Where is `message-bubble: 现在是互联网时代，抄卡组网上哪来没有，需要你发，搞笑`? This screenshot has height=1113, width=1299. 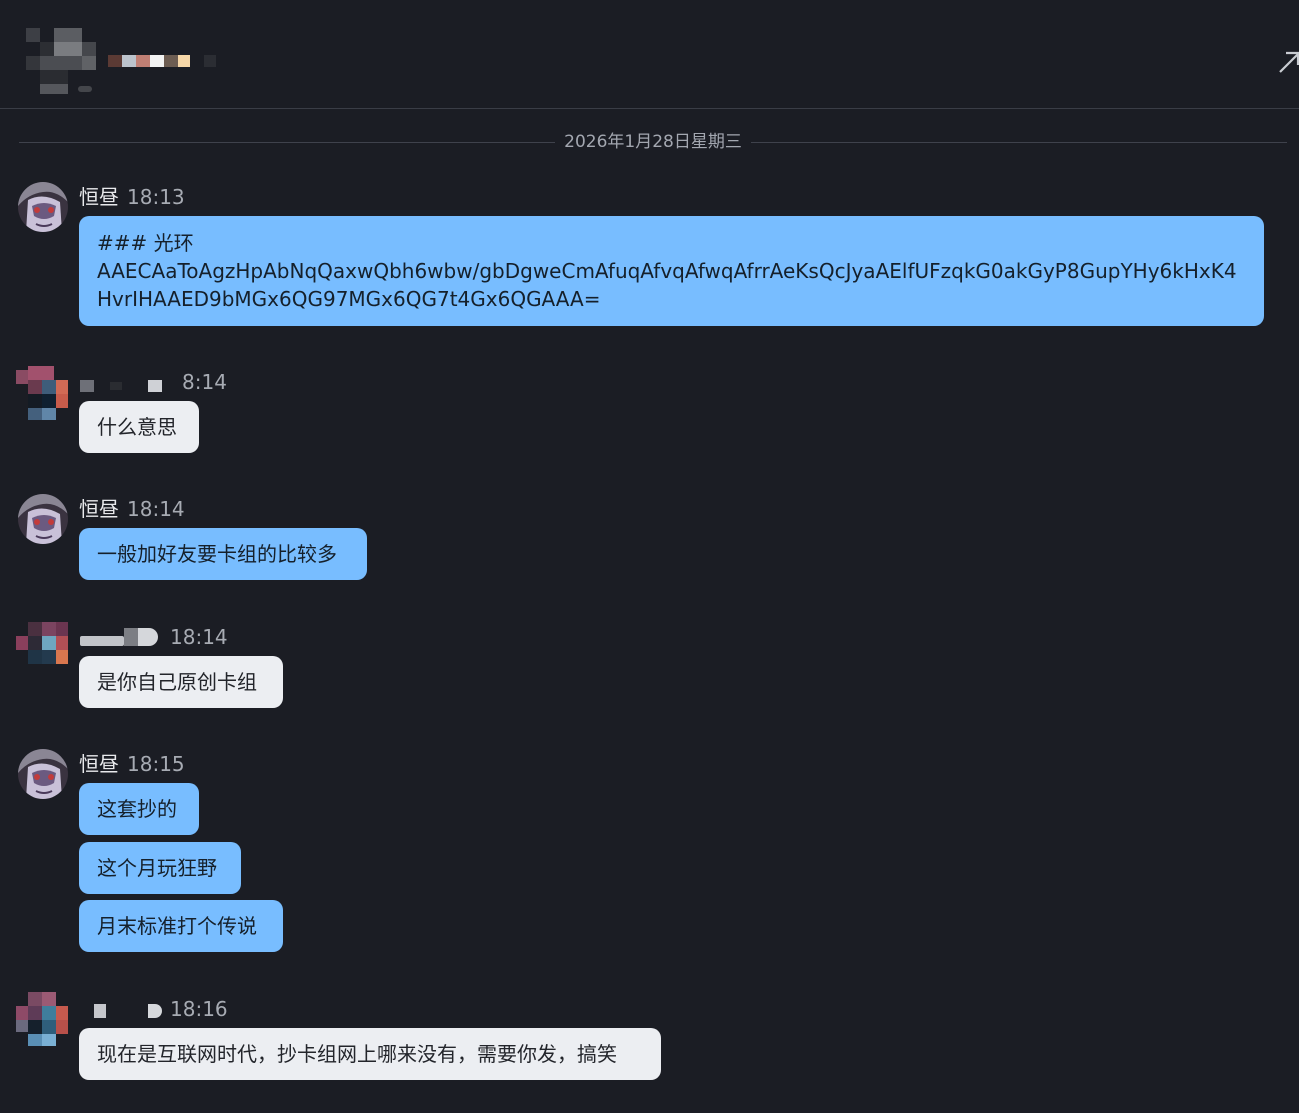
message-bubble: 现在是互联网时代，抄卡组网上哪来没有，需要你发，搞笑 is located at coordinates (370, 1054).